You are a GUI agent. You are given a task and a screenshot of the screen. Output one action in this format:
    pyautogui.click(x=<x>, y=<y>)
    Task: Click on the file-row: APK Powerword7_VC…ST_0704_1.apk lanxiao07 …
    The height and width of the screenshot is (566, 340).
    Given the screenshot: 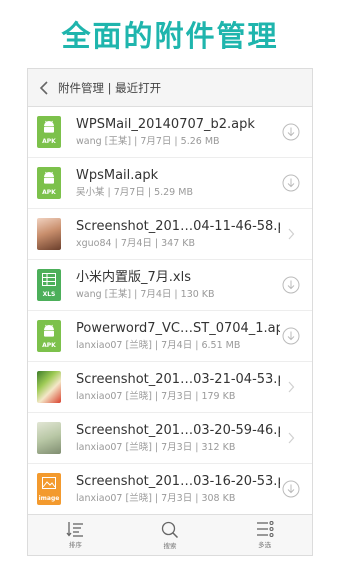 What is the action you would take?
    pyautogui.click(x=170, y=336)
    